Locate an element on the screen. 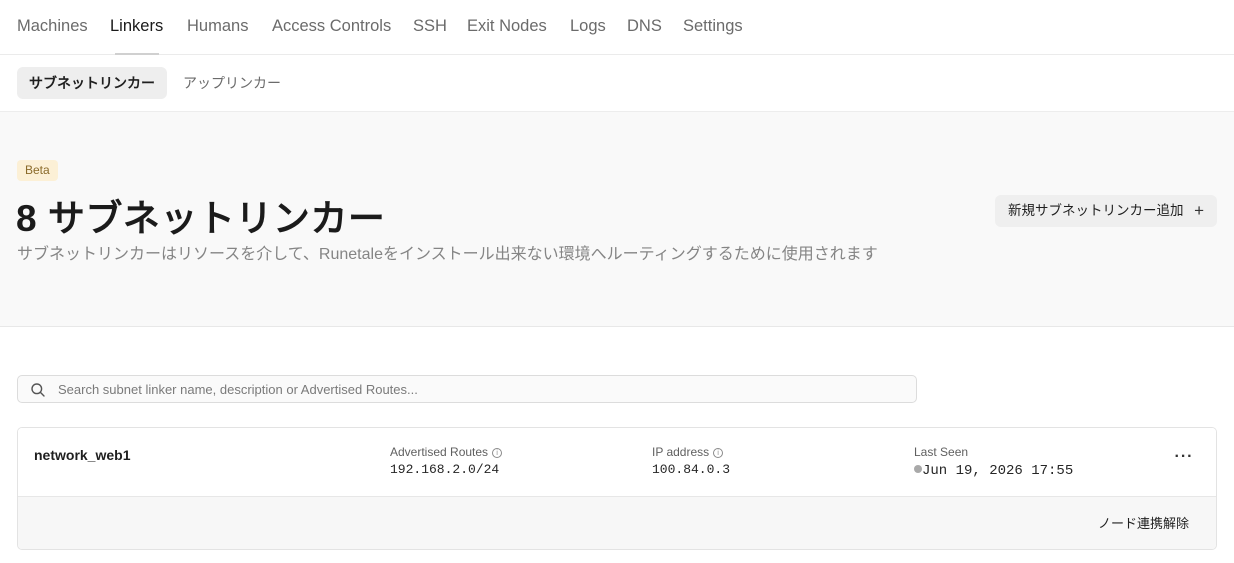 Image resolution: width=1234 pixels, height=563 pixels. status-dot is located at coordinates (918, 469).